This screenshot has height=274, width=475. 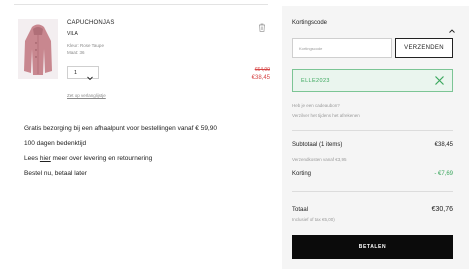 I want to click on discount-code-title: Kortingscode, so click(x=309, y=23).